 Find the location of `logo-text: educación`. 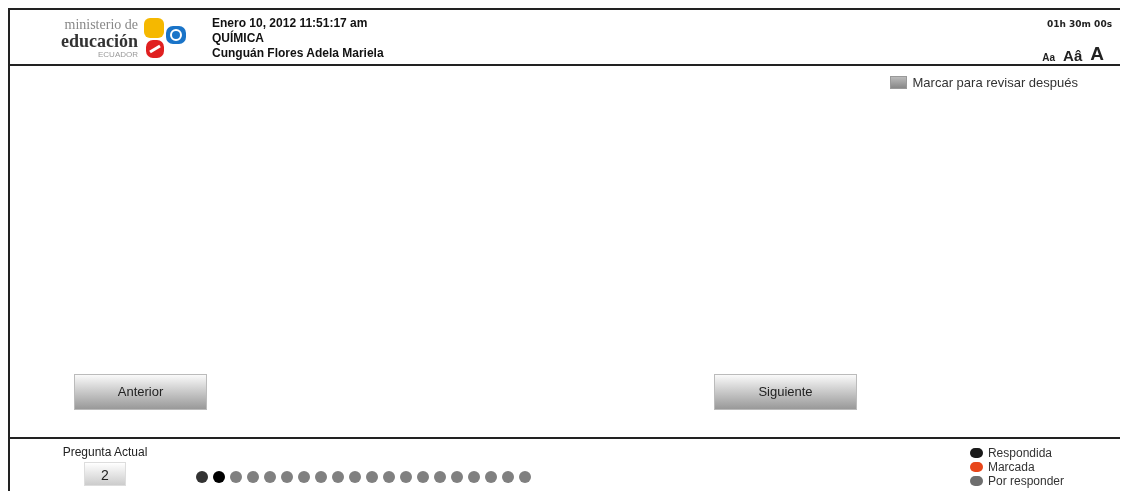

logo-text: educación is located at coordinates (99, 41).